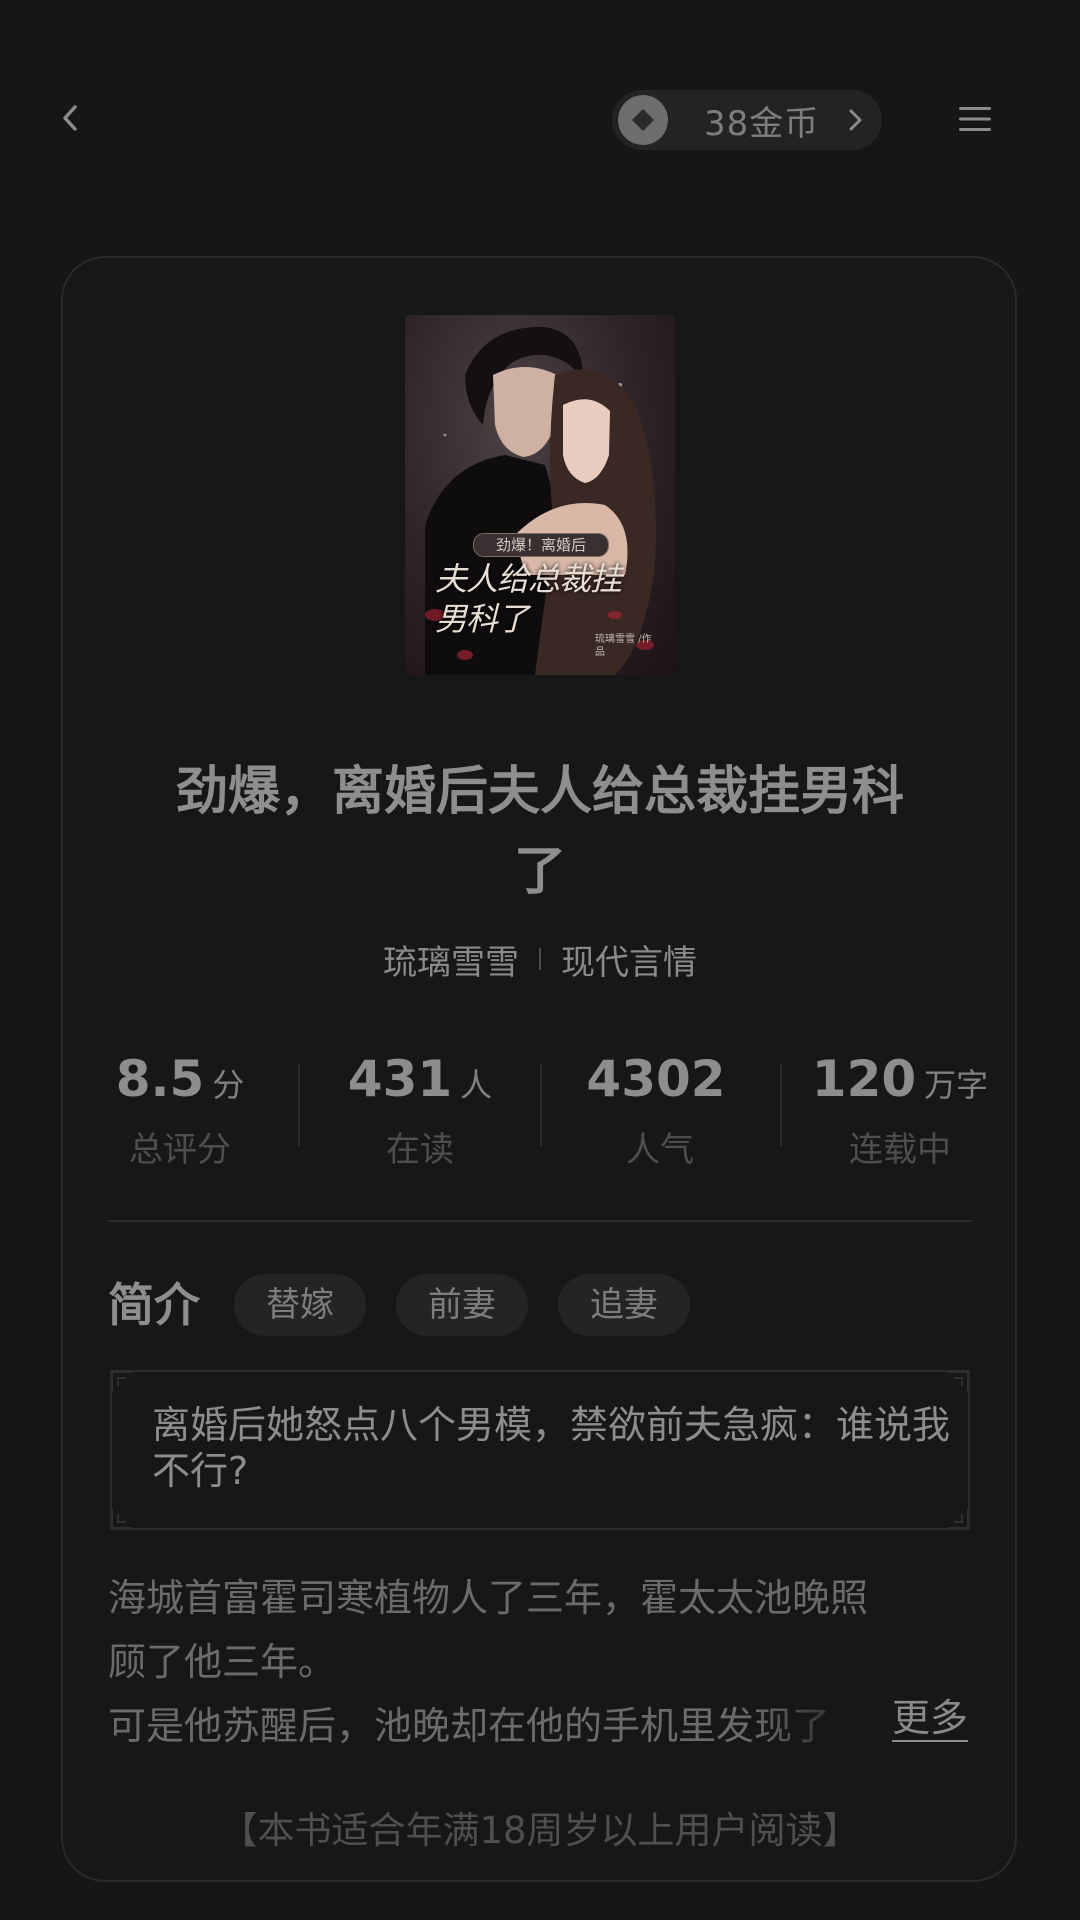 The image size is (1080, 1920). What do you see at coordinates (451, 959) in the screenshot?
I see `author-name: 琉璃雪雪` at bounding box center [451, 959].